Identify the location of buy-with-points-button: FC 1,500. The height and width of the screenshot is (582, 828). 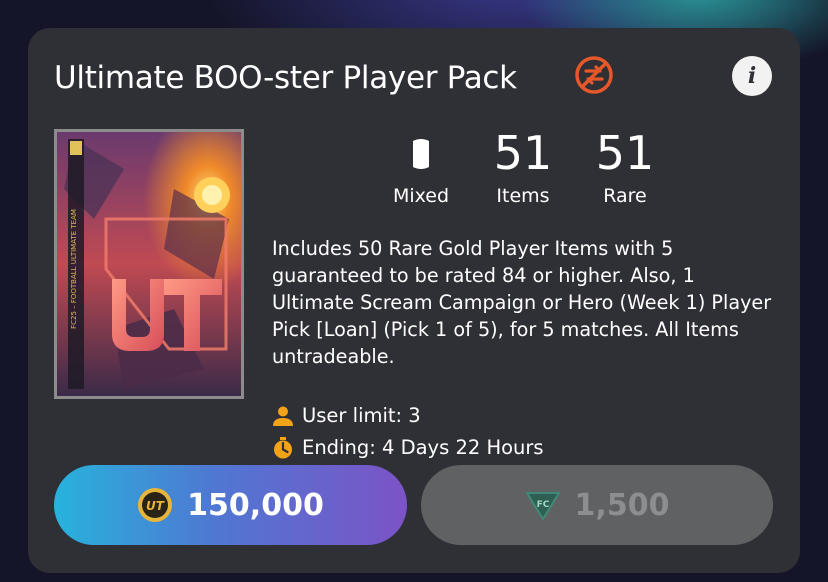
(597, 505).